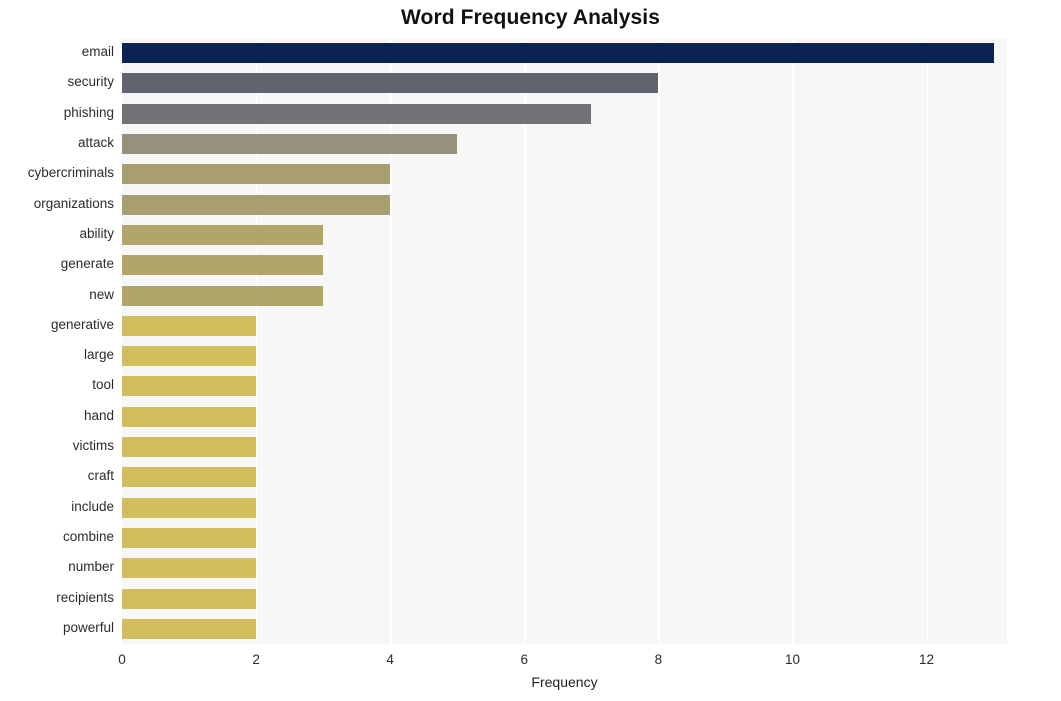  Describe the element at coordinates (189, 416) in the screenshot. I see `bar-hand` at that location.